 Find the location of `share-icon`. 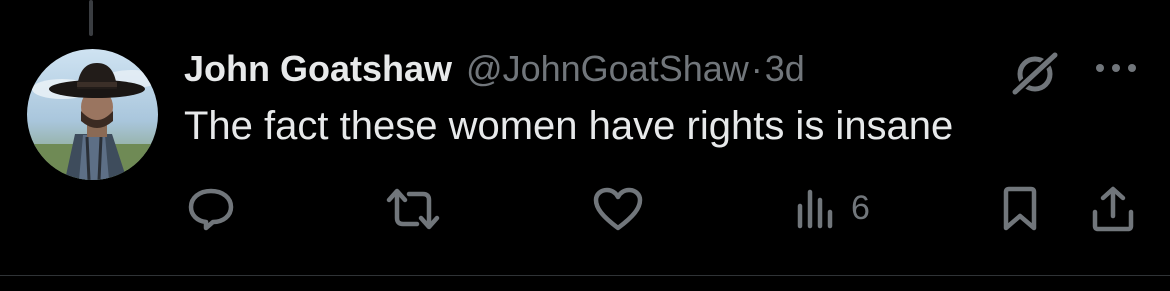

share-icon is located at coordinates (1113, 209).